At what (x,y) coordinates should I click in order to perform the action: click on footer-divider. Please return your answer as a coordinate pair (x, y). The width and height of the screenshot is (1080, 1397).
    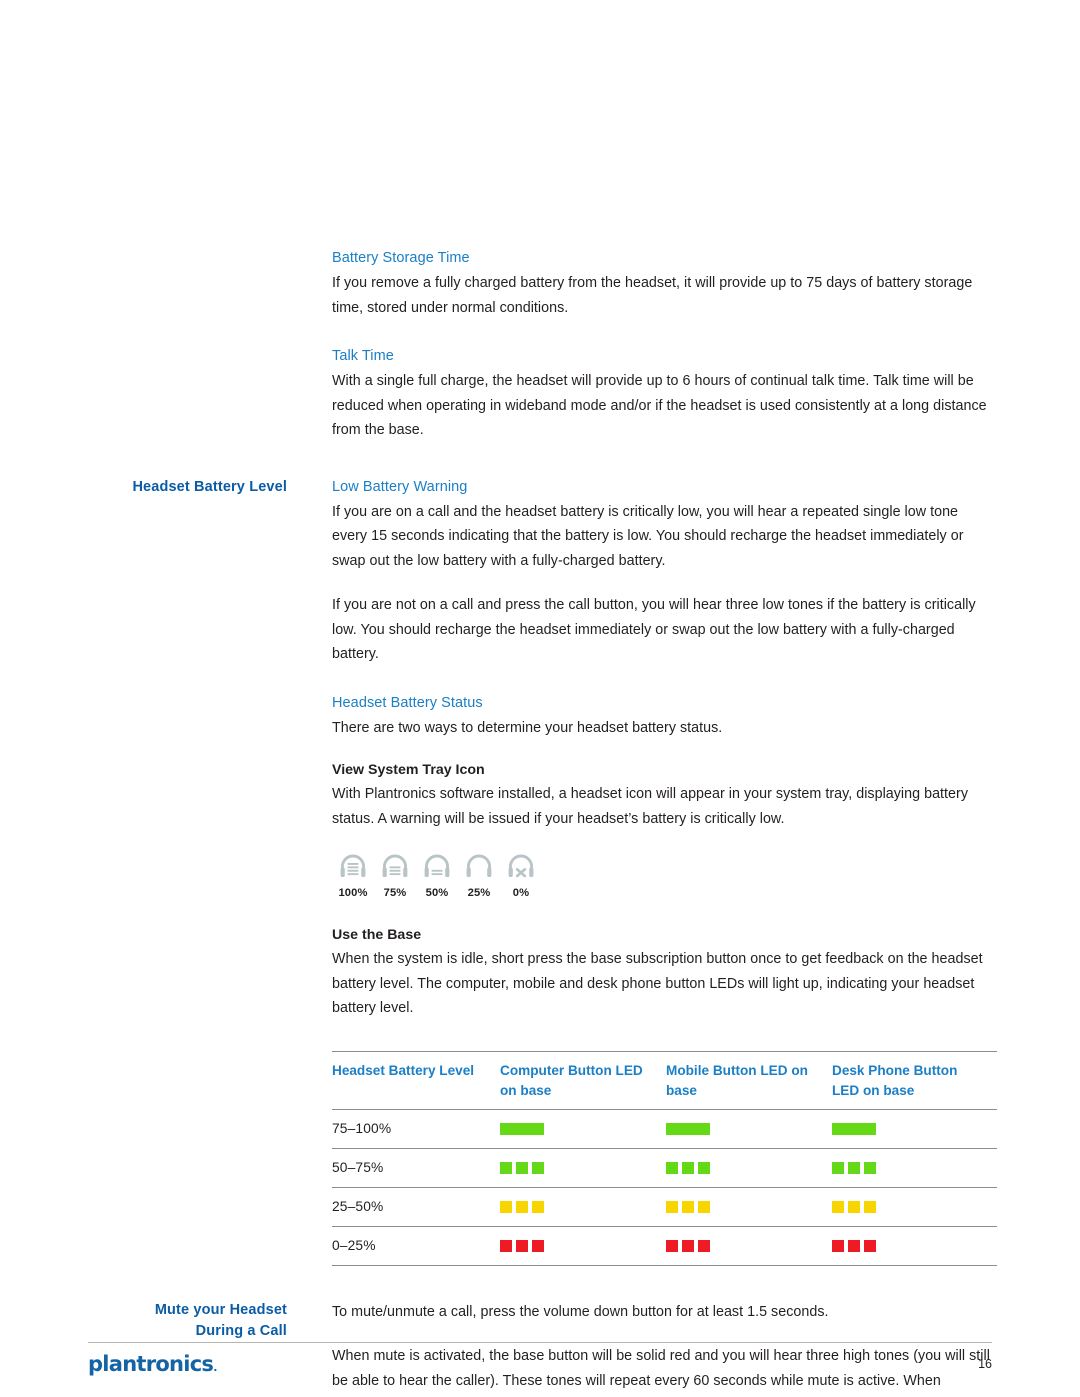
    Looking at the image, I should click on (540, 1342).